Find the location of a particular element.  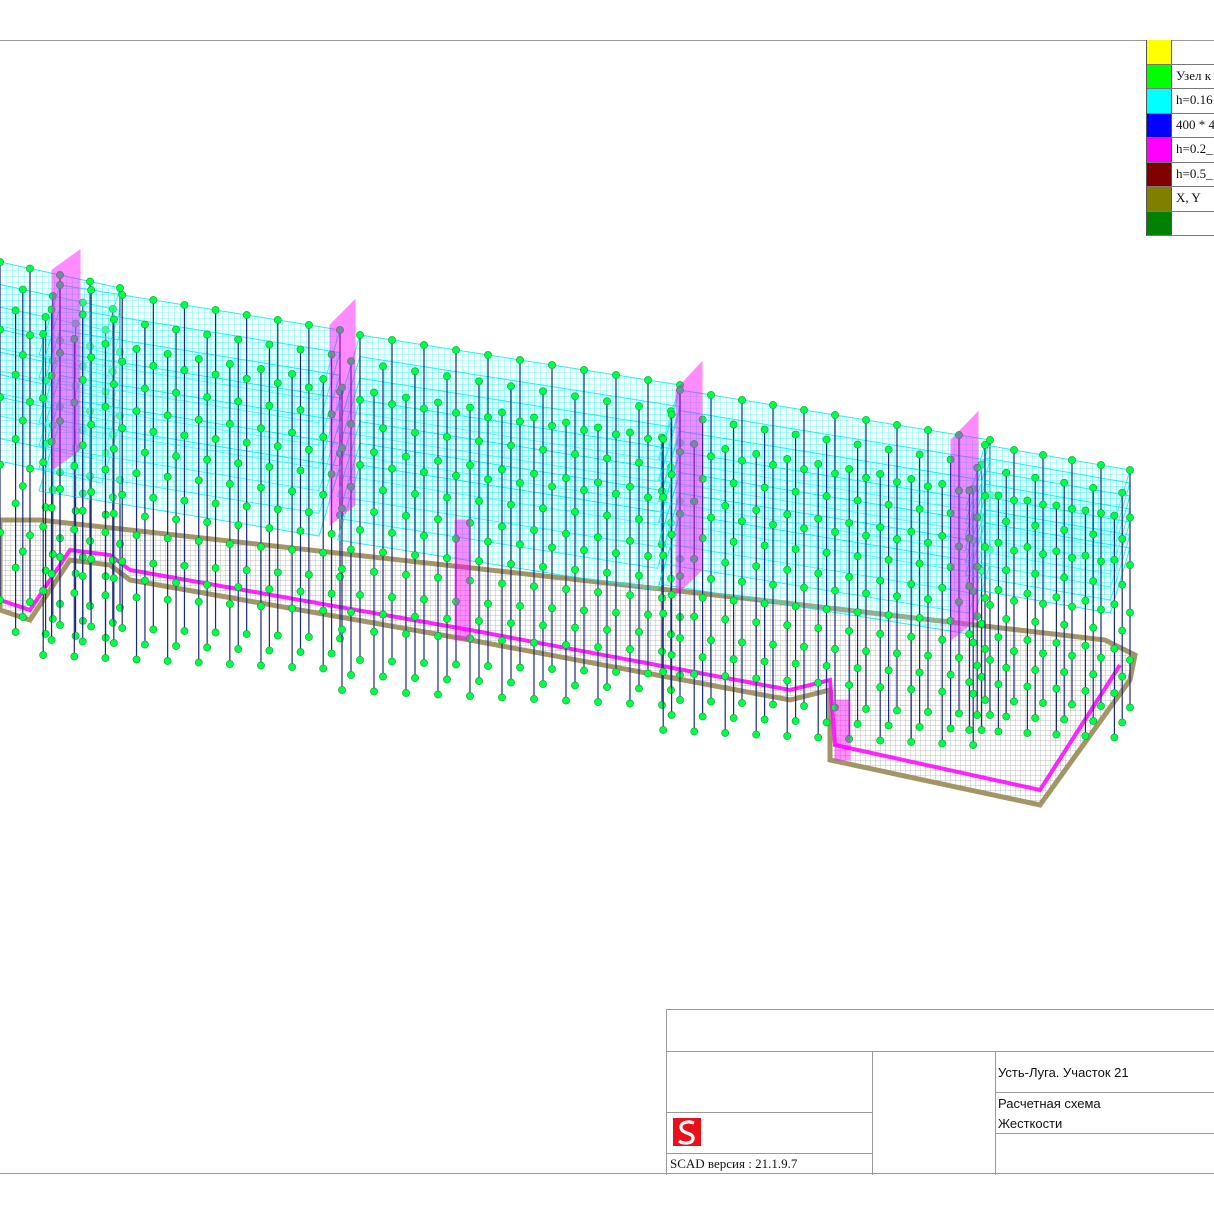

project-name: Усть-Луга. Участок 21 is located at coordinates (1063, 1072).